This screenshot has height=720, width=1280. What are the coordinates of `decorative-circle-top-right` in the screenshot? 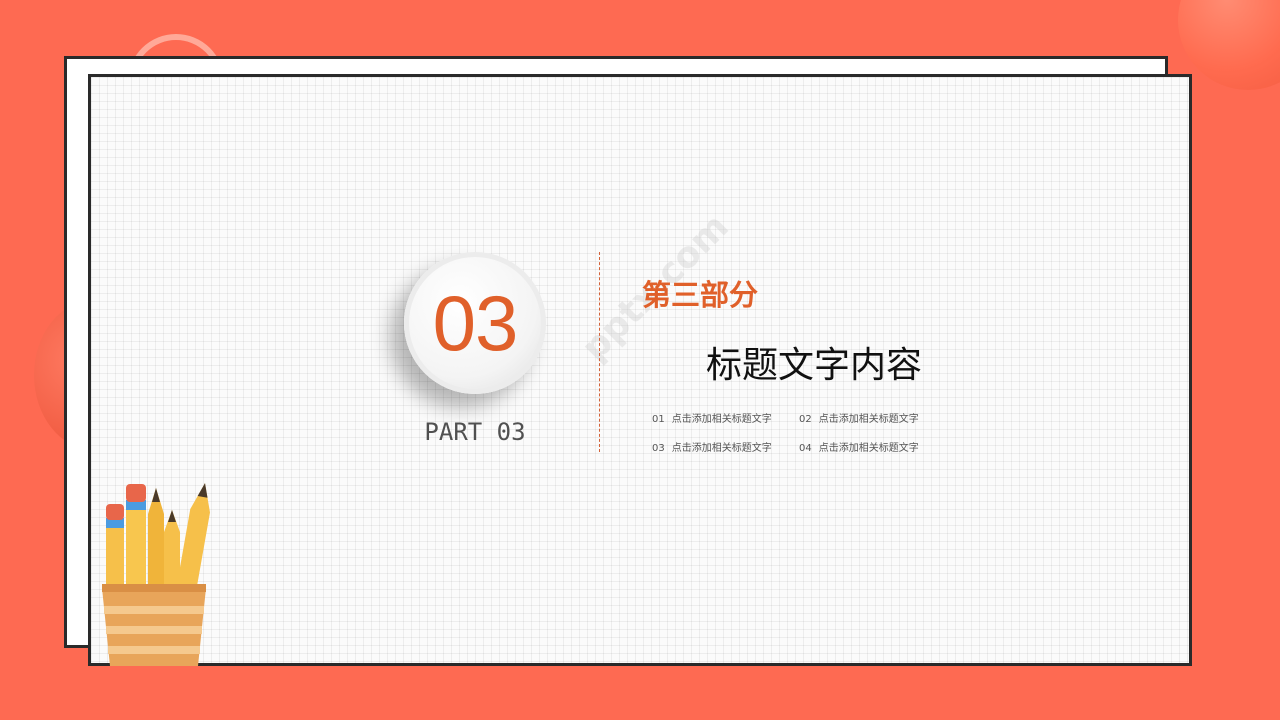 It's located at (1229, 45).